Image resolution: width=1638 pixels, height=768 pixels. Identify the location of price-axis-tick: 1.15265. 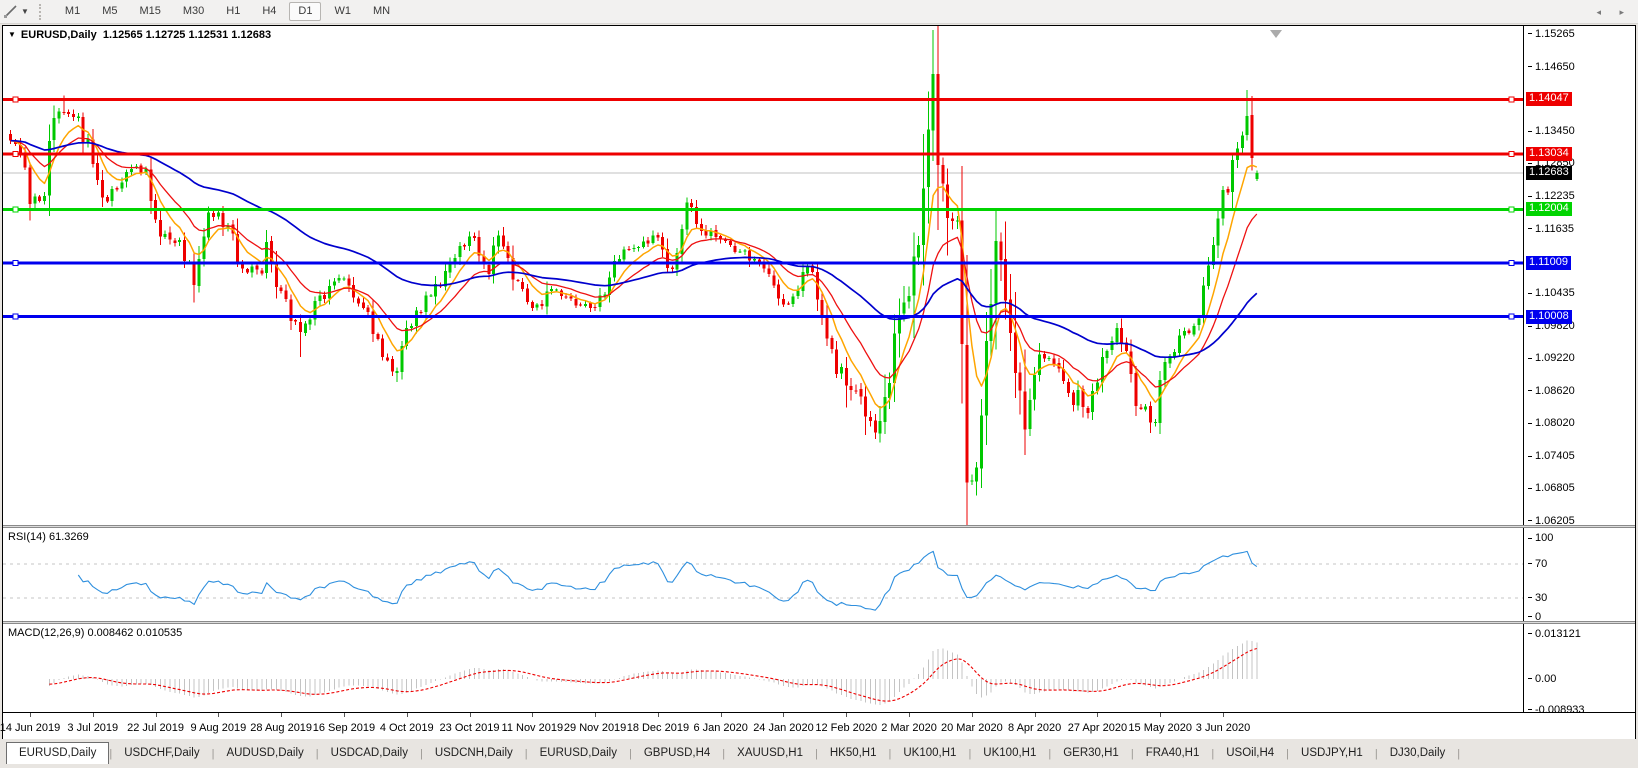
(1551, 34).